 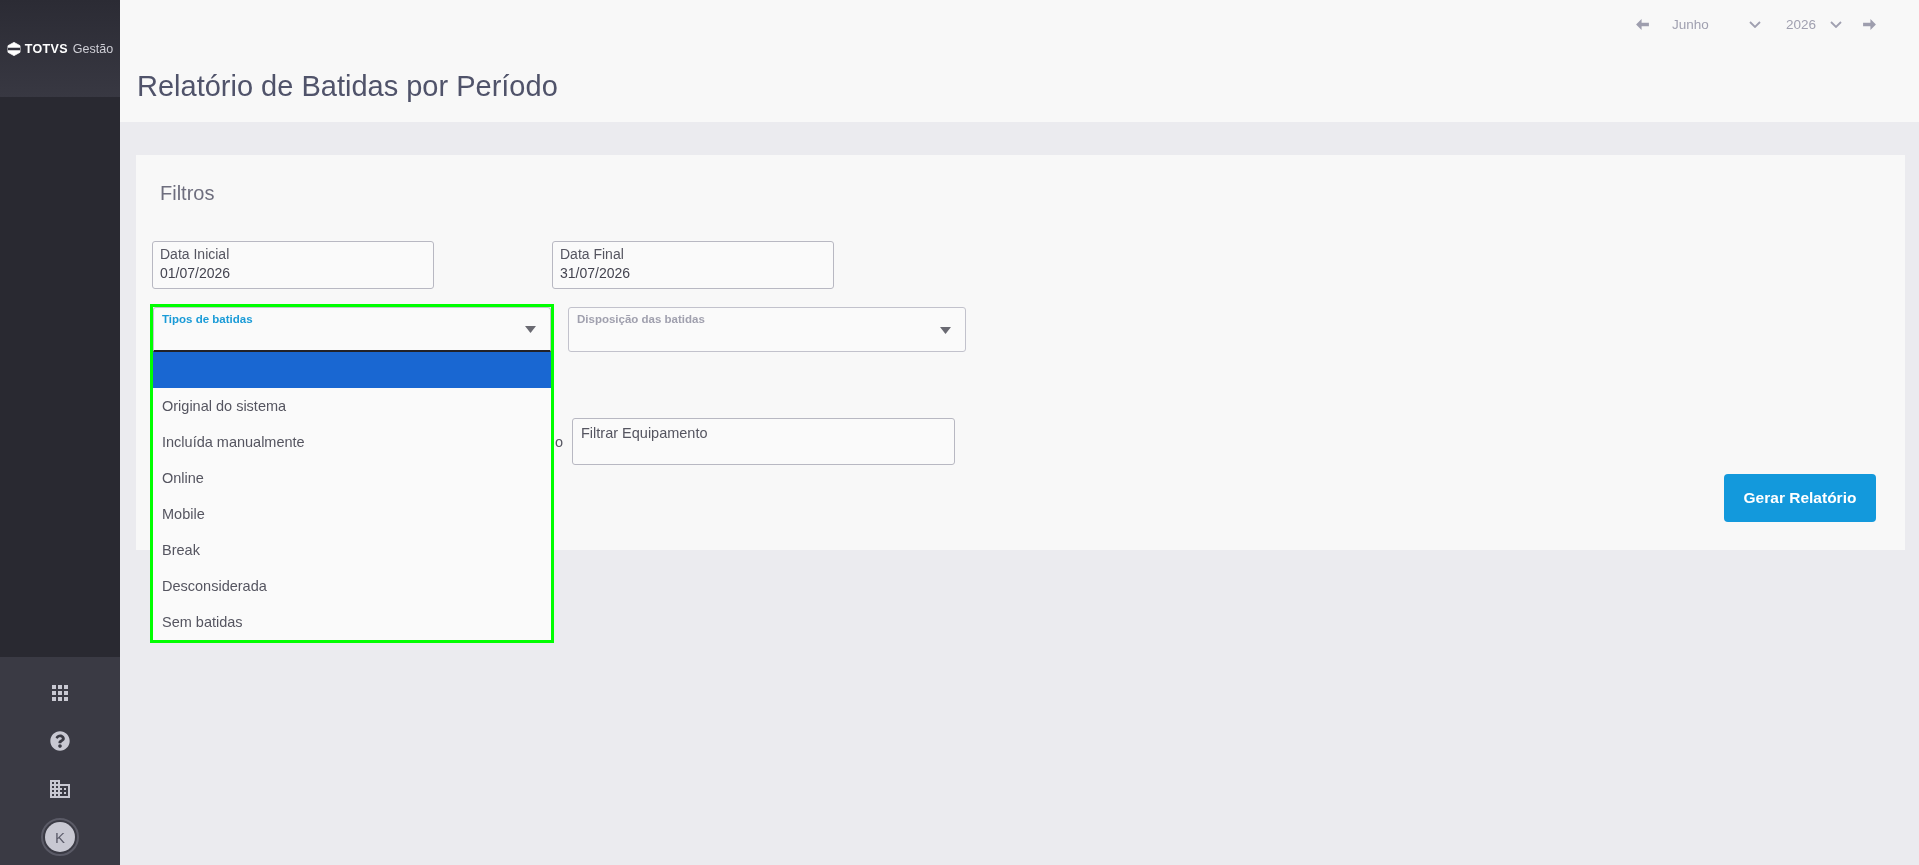 I want to click on section-heading: Filtros, so click(x=188, y=193).